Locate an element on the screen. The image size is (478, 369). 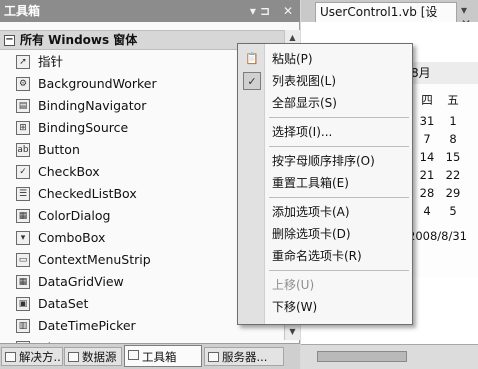
editor-horizontal-scrollbar is located at coordinates (389, 356).